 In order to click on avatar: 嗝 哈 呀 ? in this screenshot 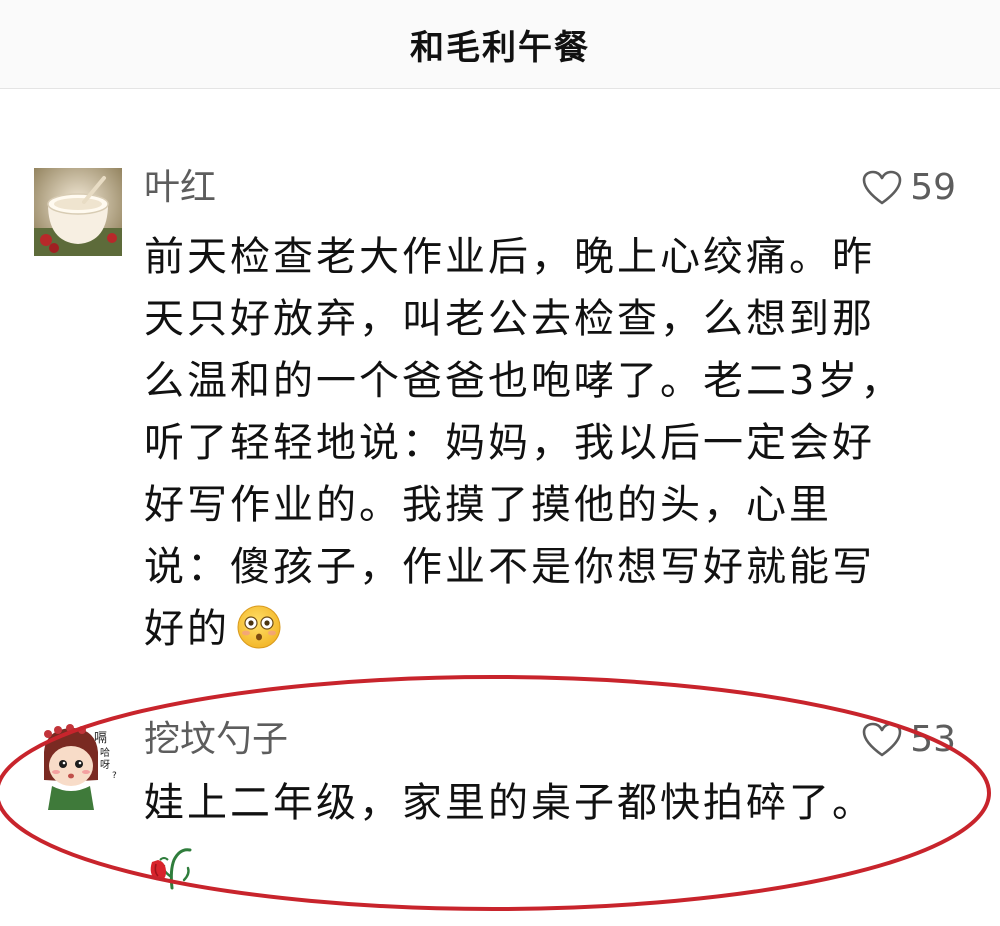, I will do `click(78, 766)`.